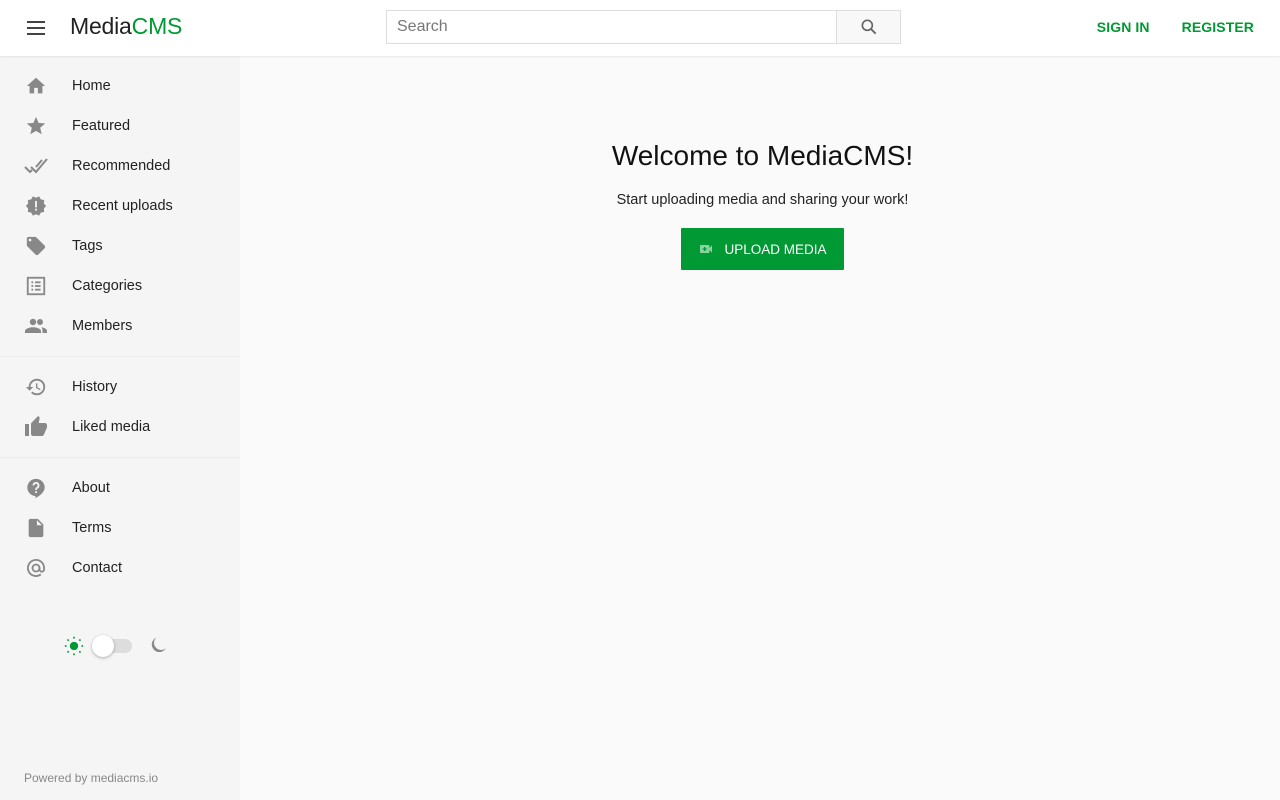 This screenshot has height=800, width=1280. I want to click on top-bar: MediaCMS SIGN IN REGISTER, so click(640, 28).